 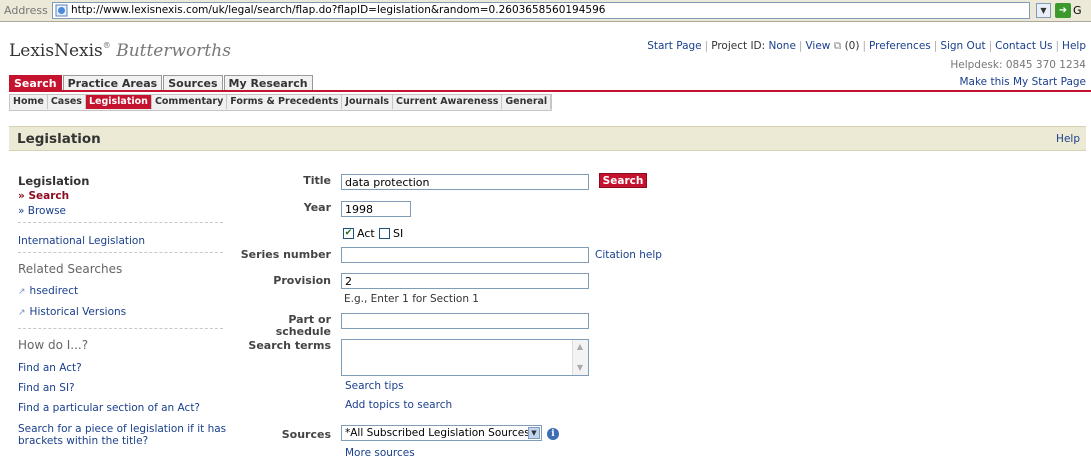 What do you see at coordinates (285, 102) in the screenshot?
I see `subtab-forms-precedents: Forms & Precedents` at bounding box center [285, 102].